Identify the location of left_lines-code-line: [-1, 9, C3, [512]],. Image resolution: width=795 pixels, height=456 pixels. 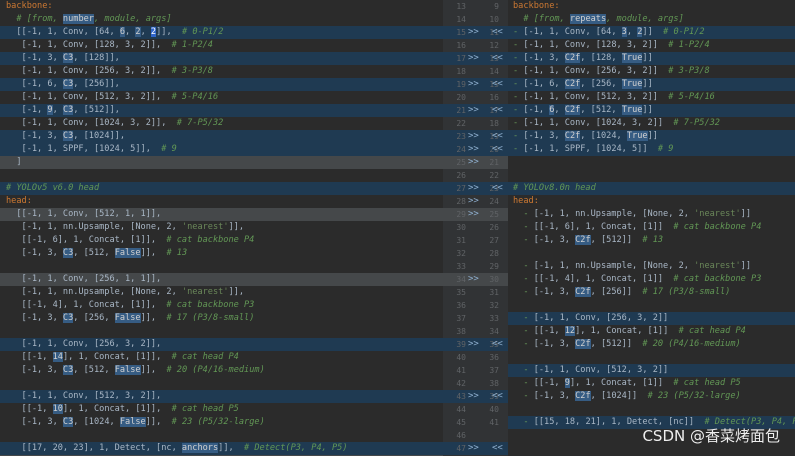
(221, 110).